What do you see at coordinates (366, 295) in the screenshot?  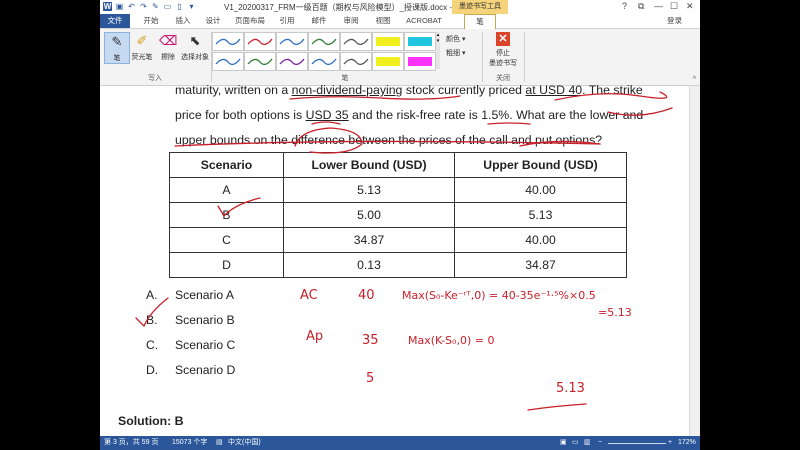 I see `handwritten-note: 40` at bounding box center [366, 295].